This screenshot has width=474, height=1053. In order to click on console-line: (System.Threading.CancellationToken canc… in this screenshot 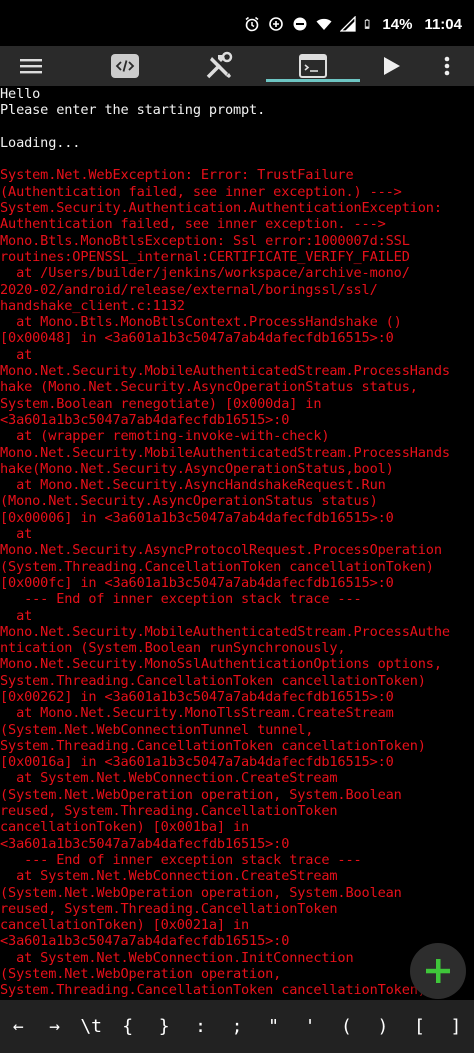, I will do `click(217, 566)`.